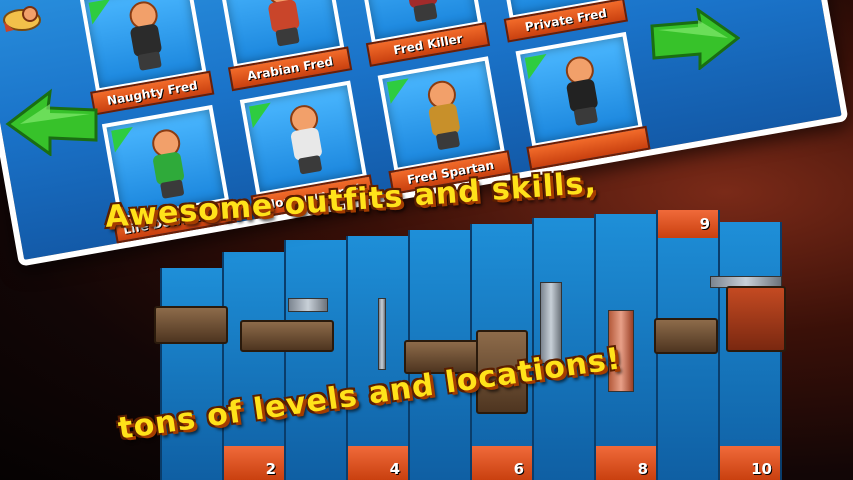 The width and height of the screenshot is (853, 480). I want to click on level-number-9: 9, so click(688, 224).